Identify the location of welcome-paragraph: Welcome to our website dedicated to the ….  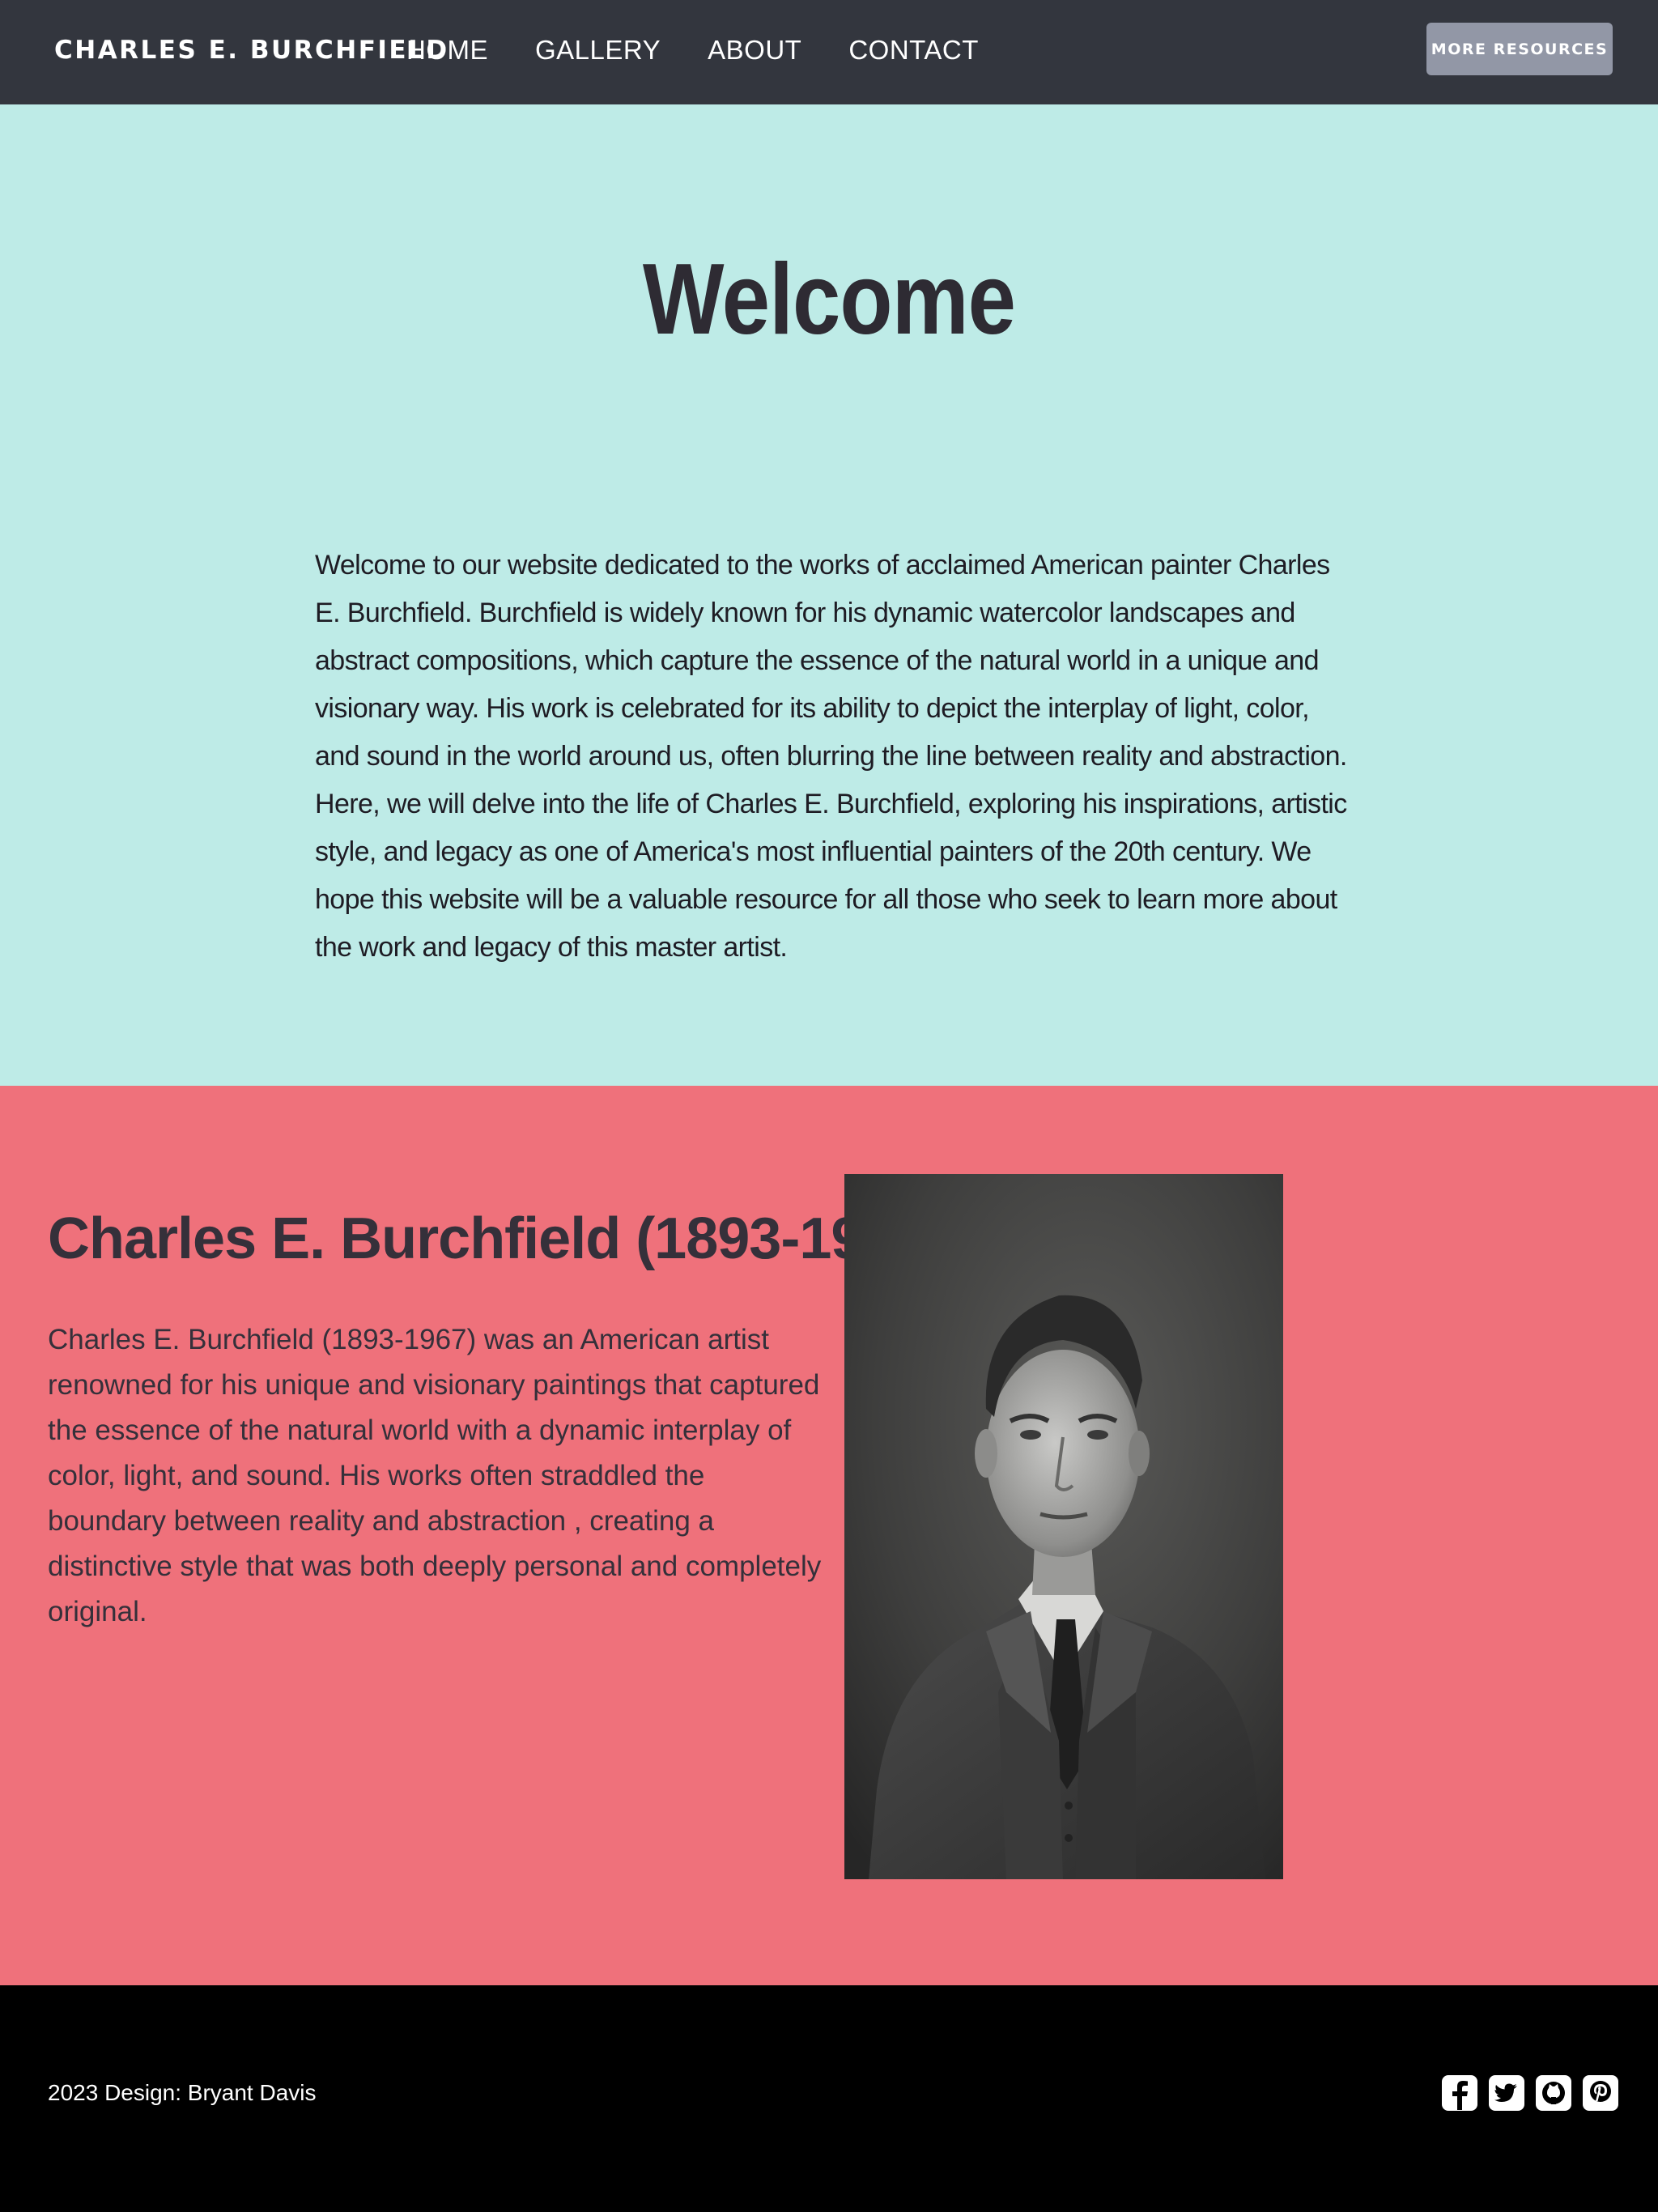
(831, 757).